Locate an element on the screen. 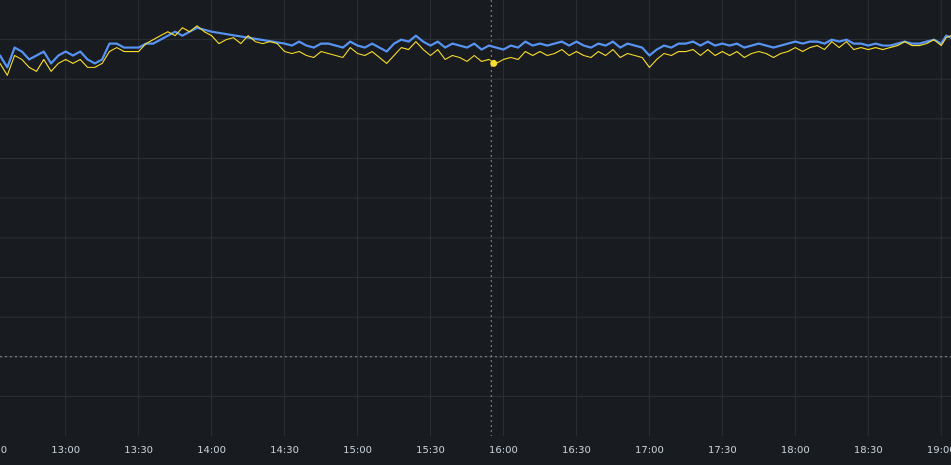 This screenshot has width=951, height=465. x-tick-label: 15:00 is located at coordinates (357, 450).